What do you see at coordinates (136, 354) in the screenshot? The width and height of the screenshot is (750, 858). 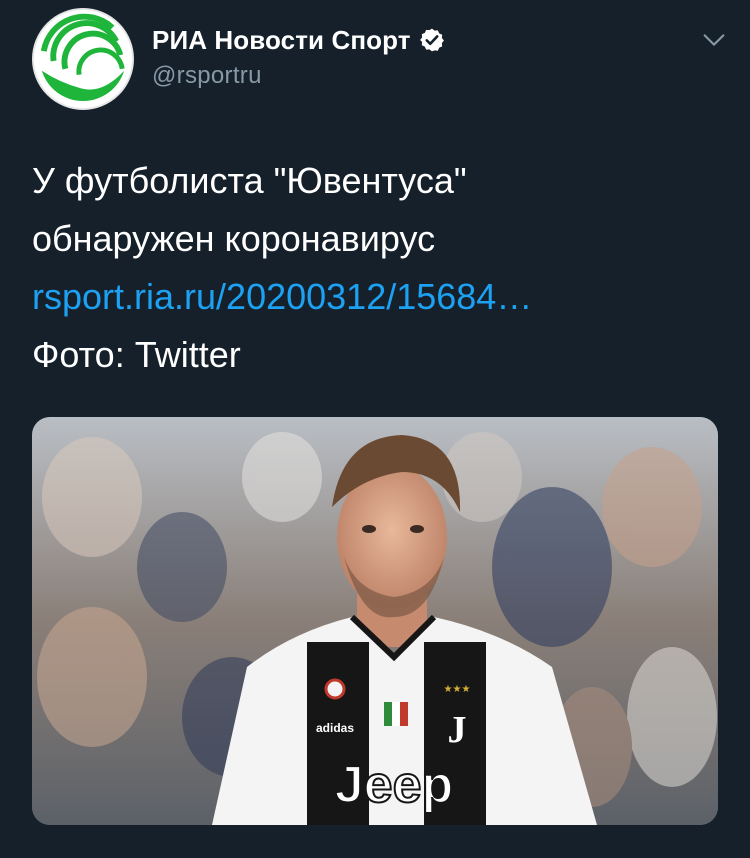 I see `photo-credit: Фото: Twitter` at bounding box center [136, 354].